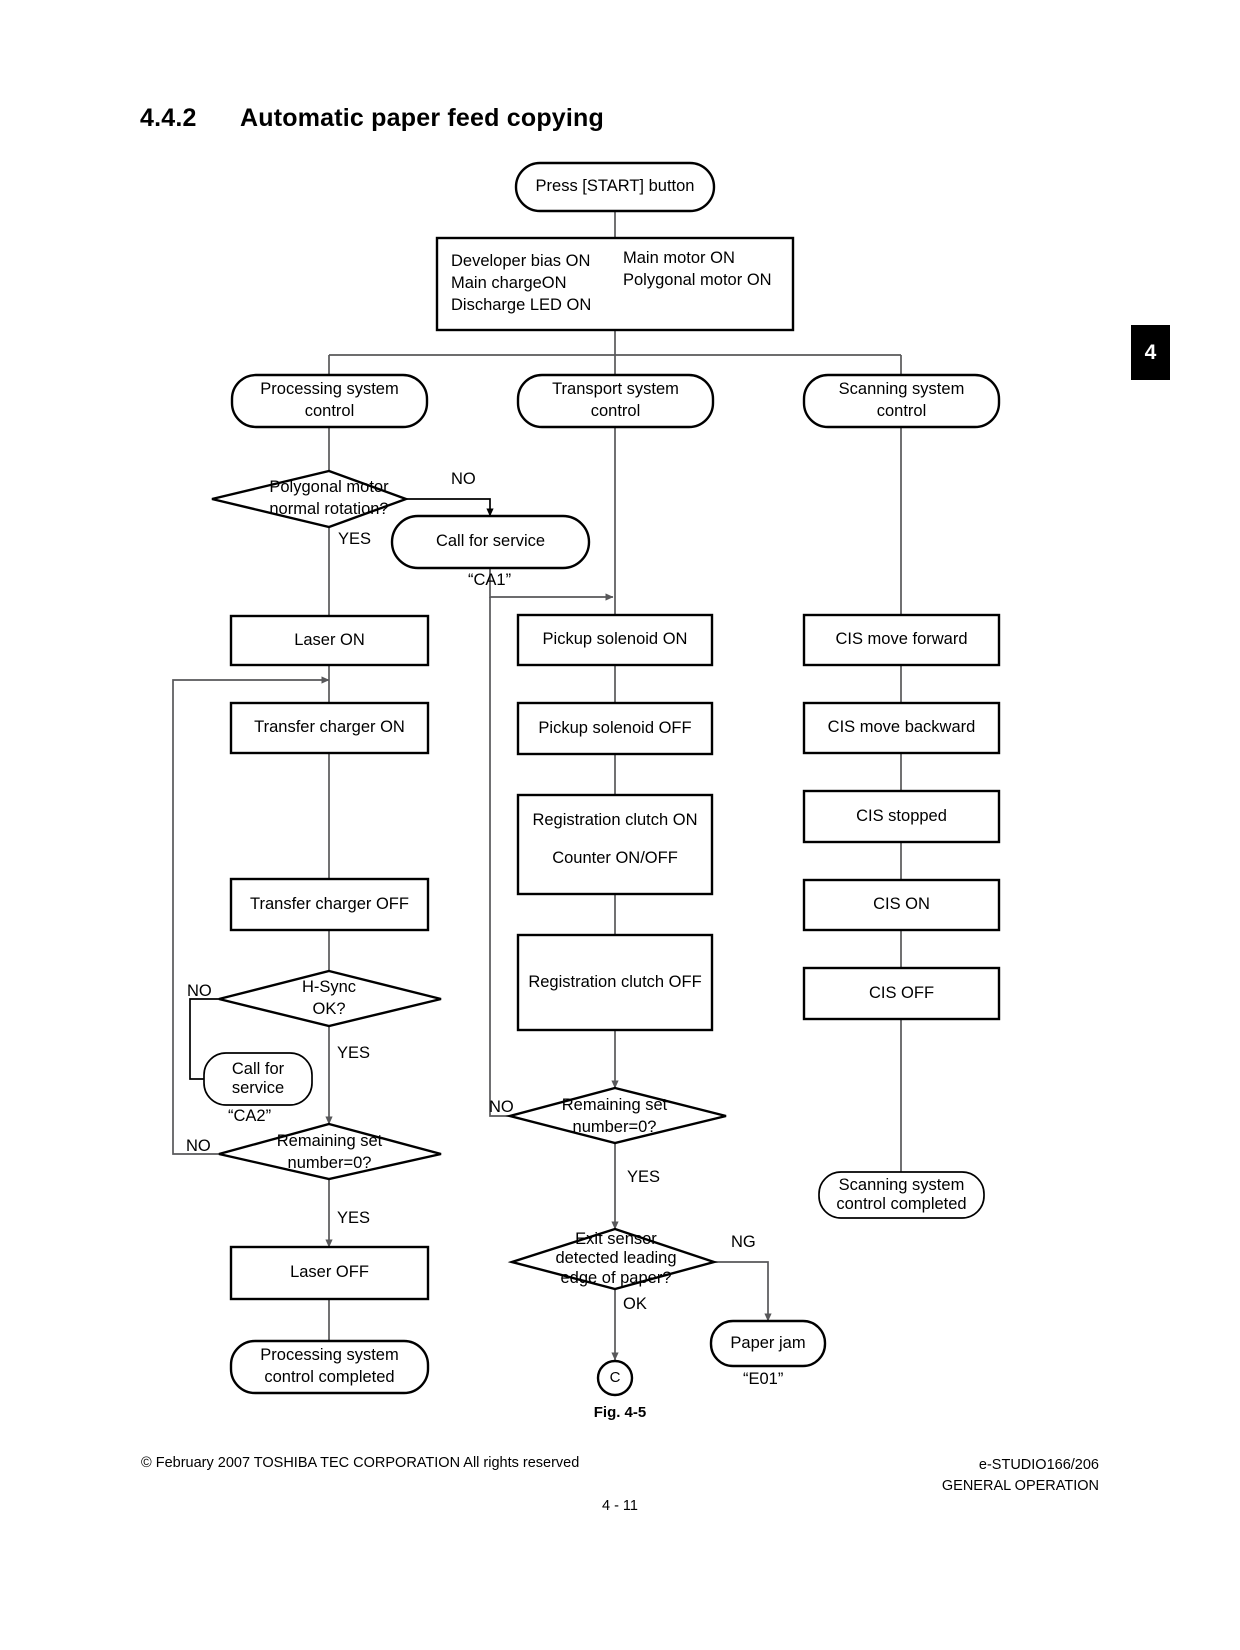 Image resolution: width=1240 pixels, height=1650 pixels. I want to click on footer-model-name: e-STUDIO166/206, so click(1038, 1465).